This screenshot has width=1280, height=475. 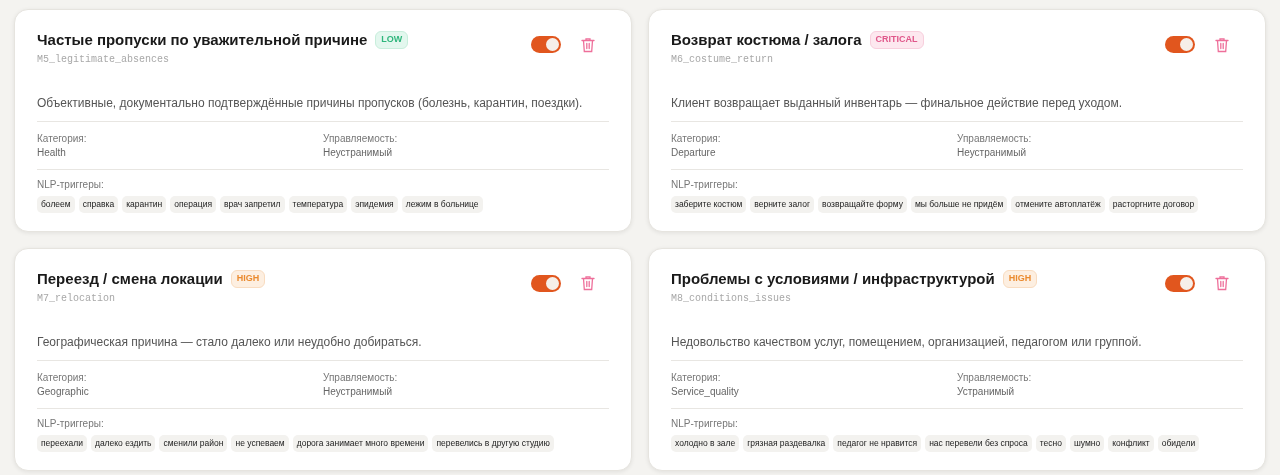 What do you see at coordinates (252, 204) in the screenshot?
I see `trigger-tag: врач запретил` at bounding box center [252, 204].